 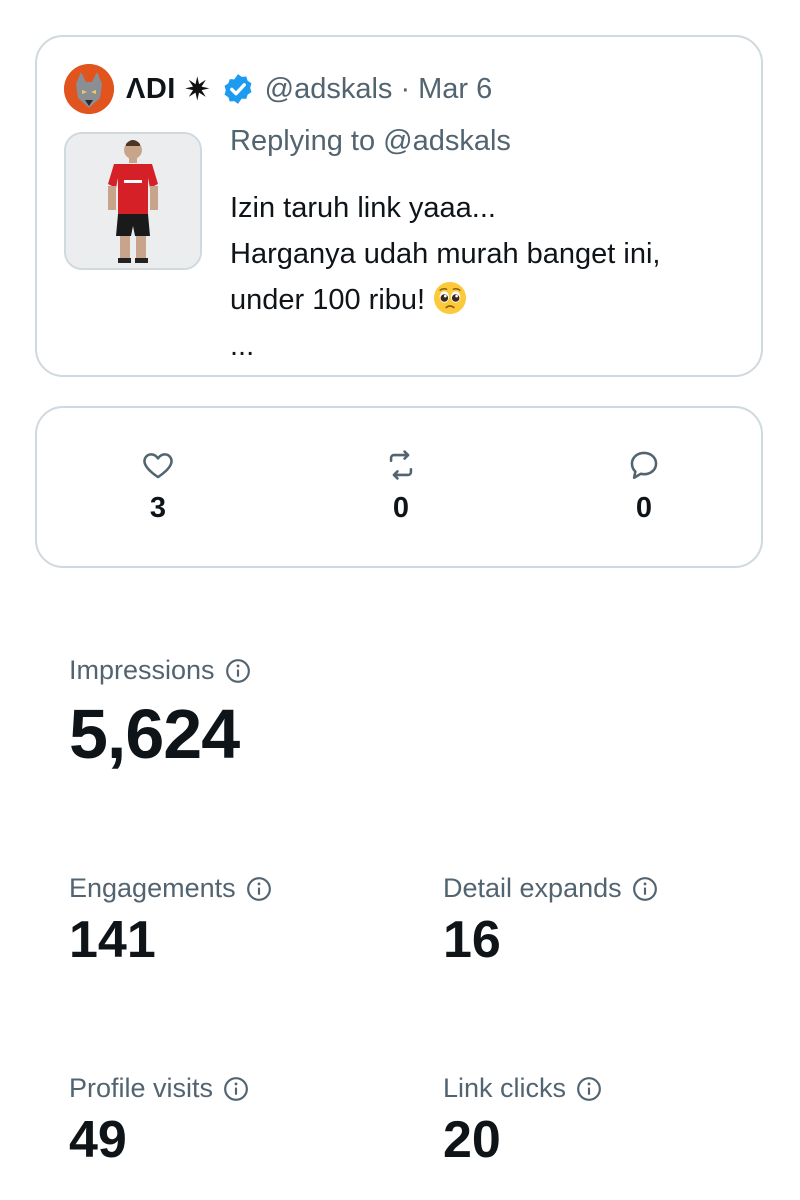 I want to click on metric-label: Detail expands, so click(x=532, y=888).